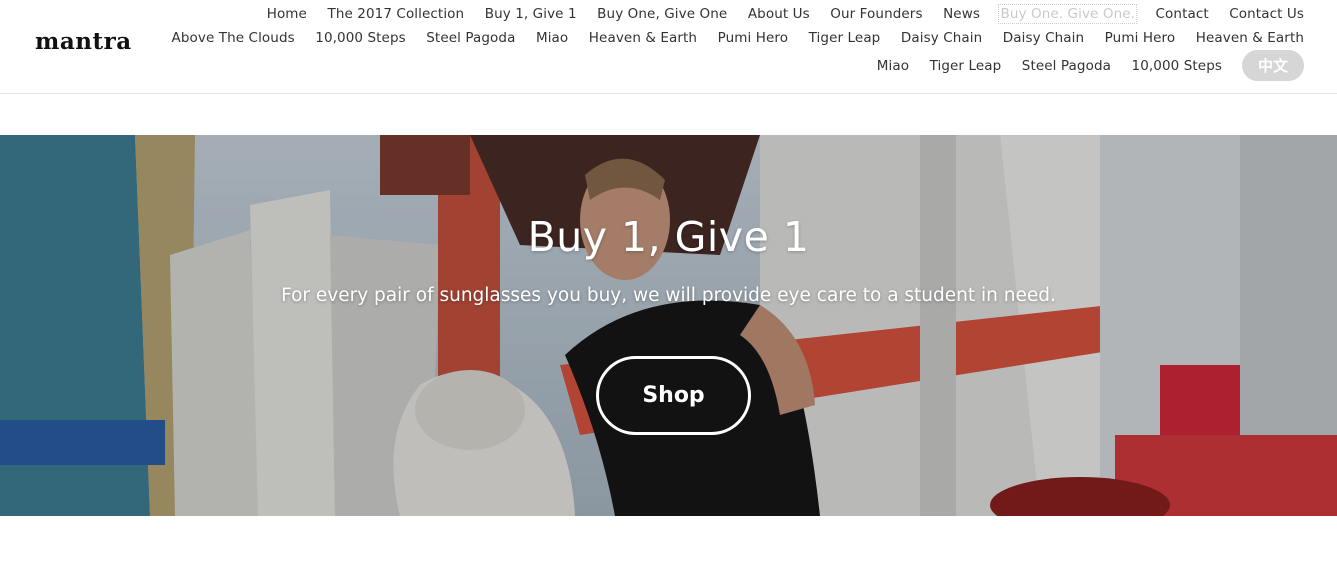 The width and height of the screenshot is (1337, 564). What do you see at coordinates (668, 237) in the screenshot?
I see `hero-title: Buy 1, Give 1` at bounding box center [668, 237].